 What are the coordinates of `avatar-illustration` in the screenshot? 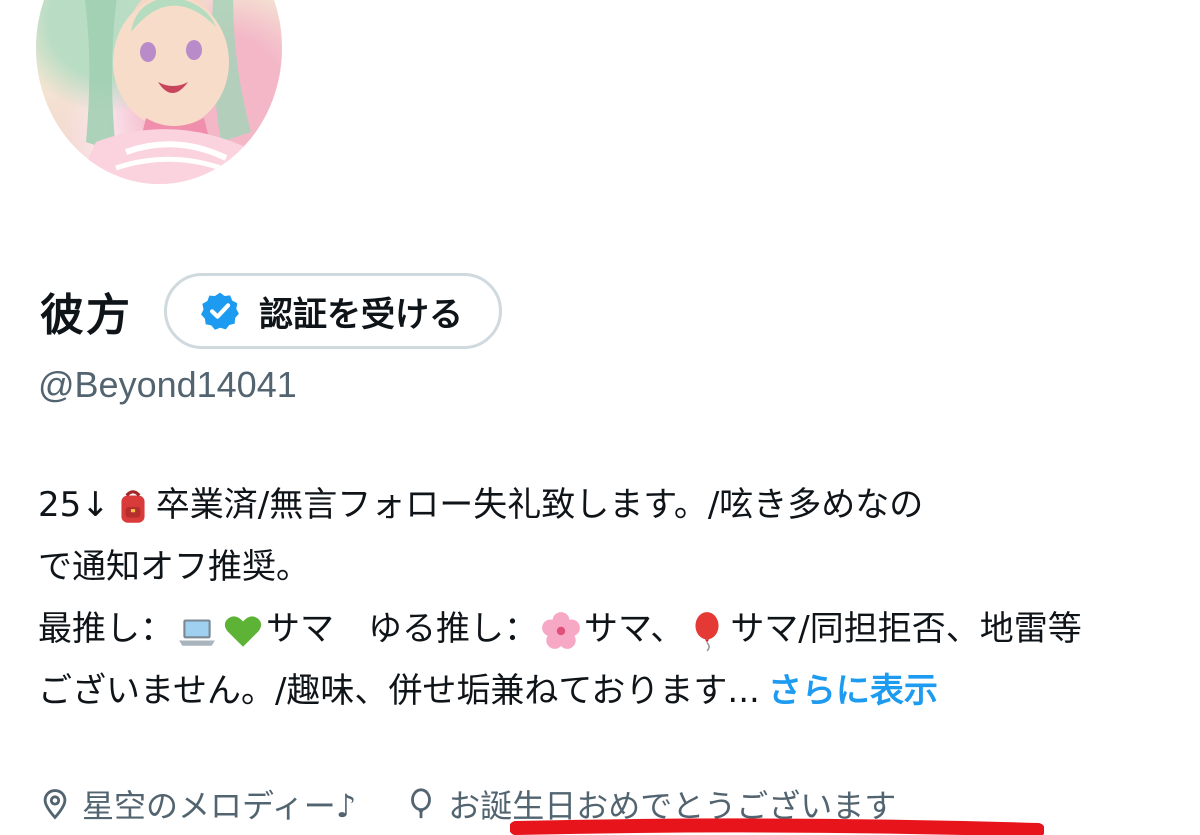 It's located at (171, 92).